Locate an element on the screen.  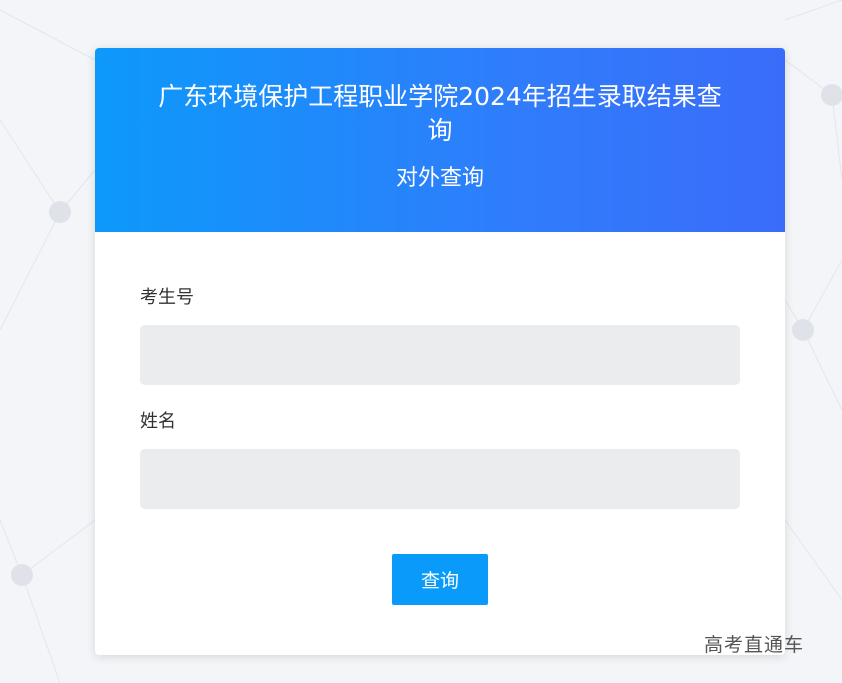
query-button: 查询 is located at coordinates (440, 579).